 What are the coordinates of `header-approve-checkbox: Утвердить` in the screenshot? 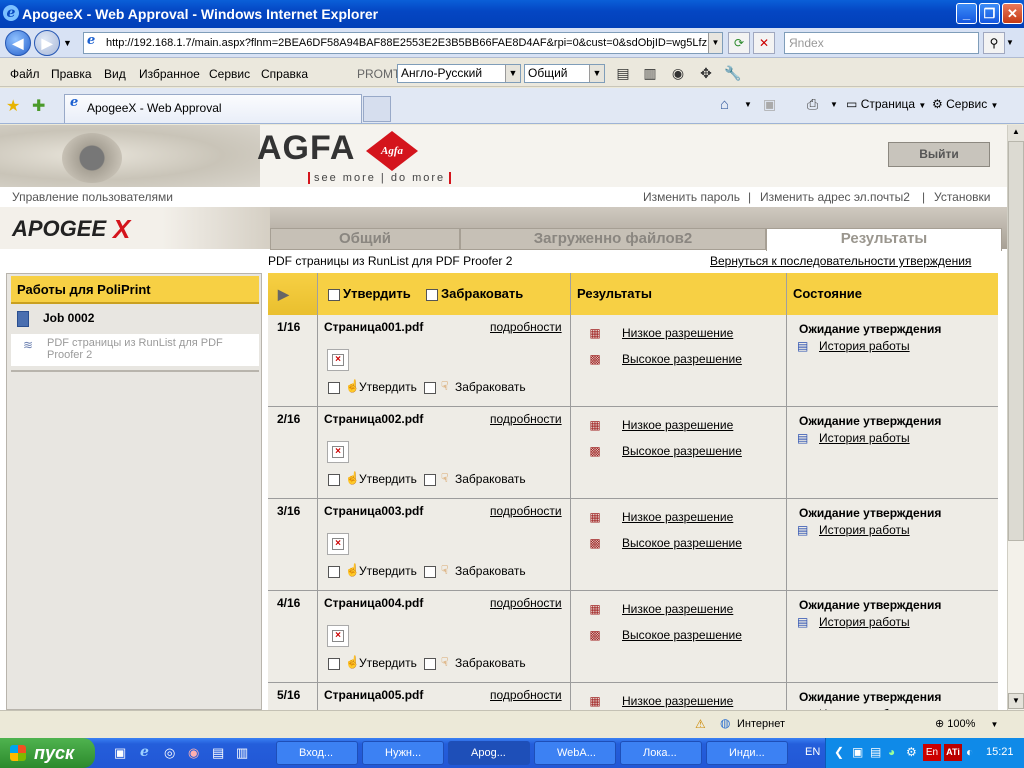 It's located at (369, 294).